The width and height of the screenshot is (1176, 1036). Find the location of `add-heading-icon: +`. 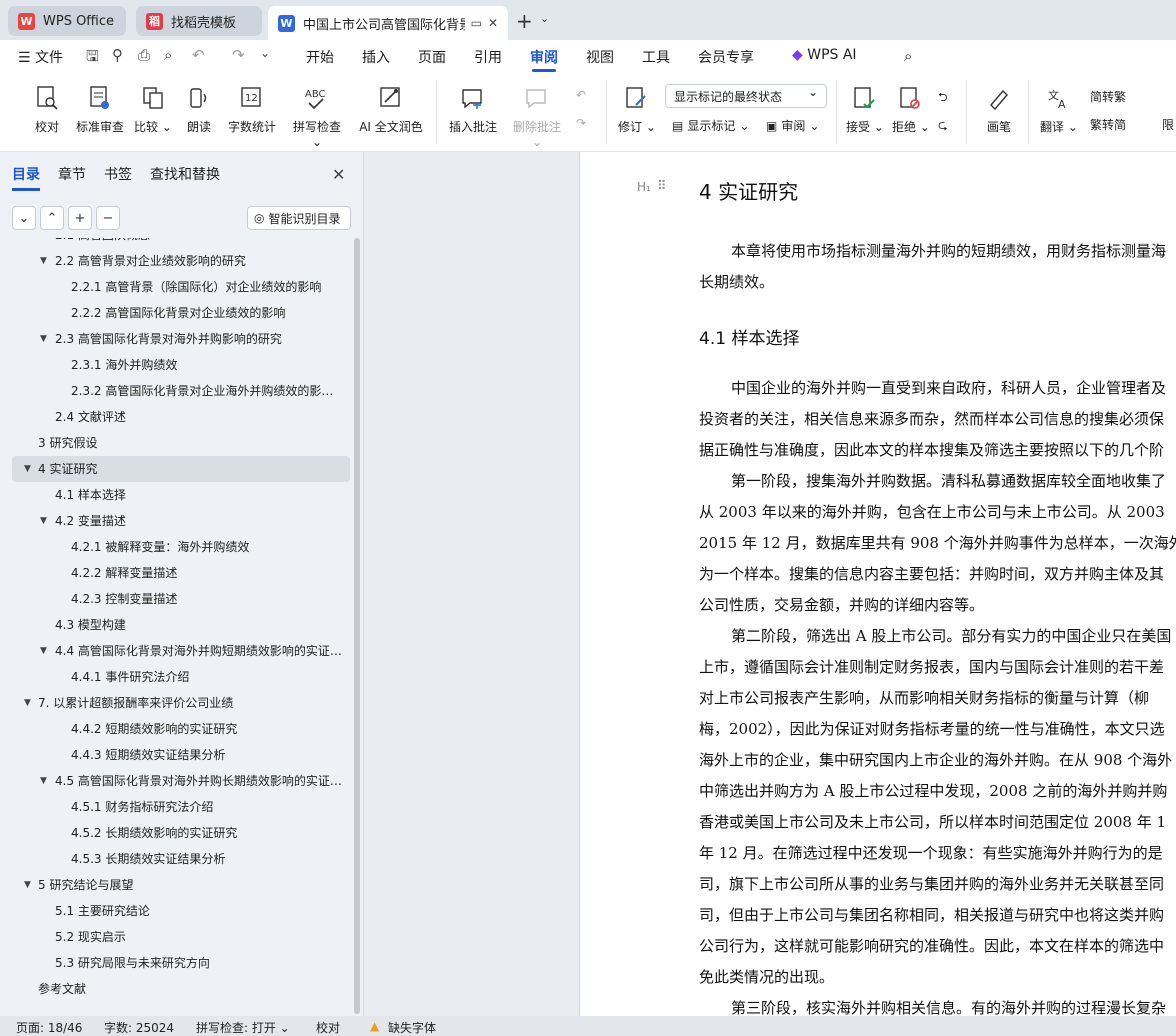

add-heading-icon: + is located at coordinates (80, 218).